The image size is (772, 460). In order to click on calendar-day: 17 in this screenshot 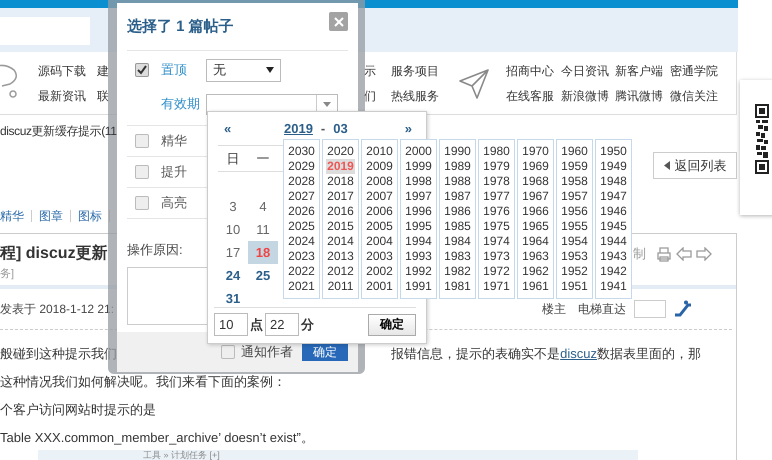, I will do `click(233, 252)`.